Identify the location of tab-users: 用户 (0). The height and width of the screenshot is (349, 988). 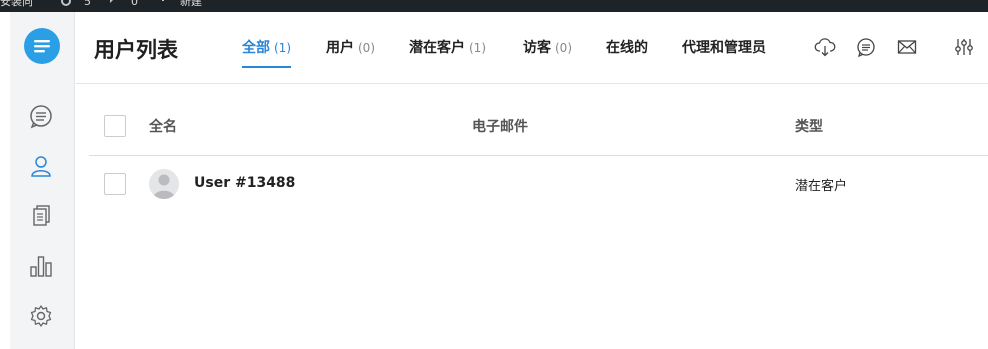
(350, 52).